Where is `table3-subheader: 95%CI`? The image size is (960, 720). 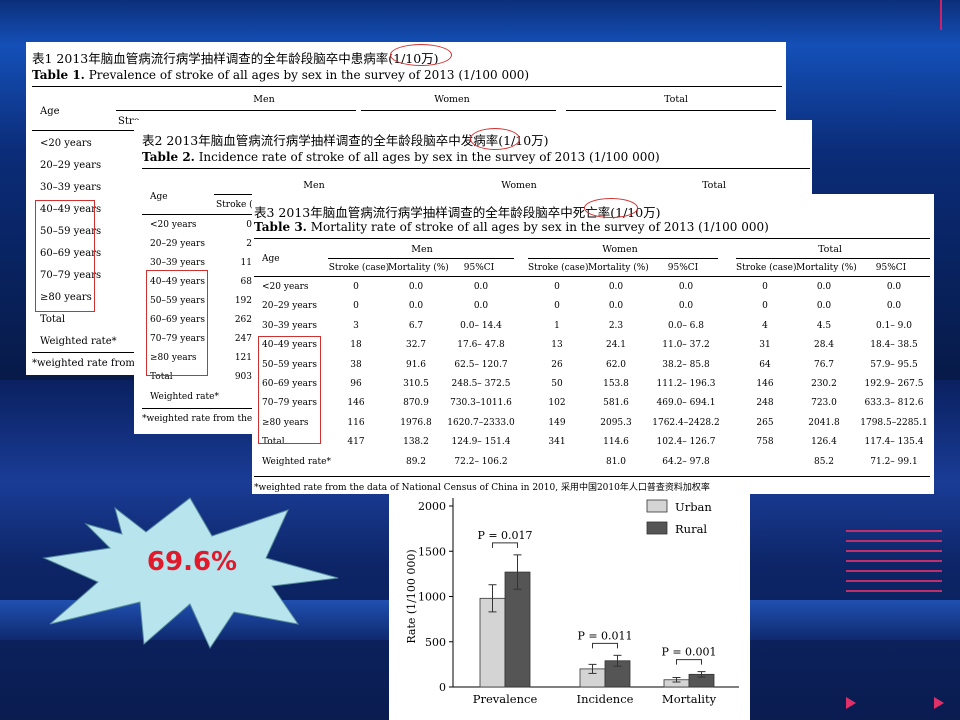
table3-subheader: 95%CI is located at coordinates (479, 268).